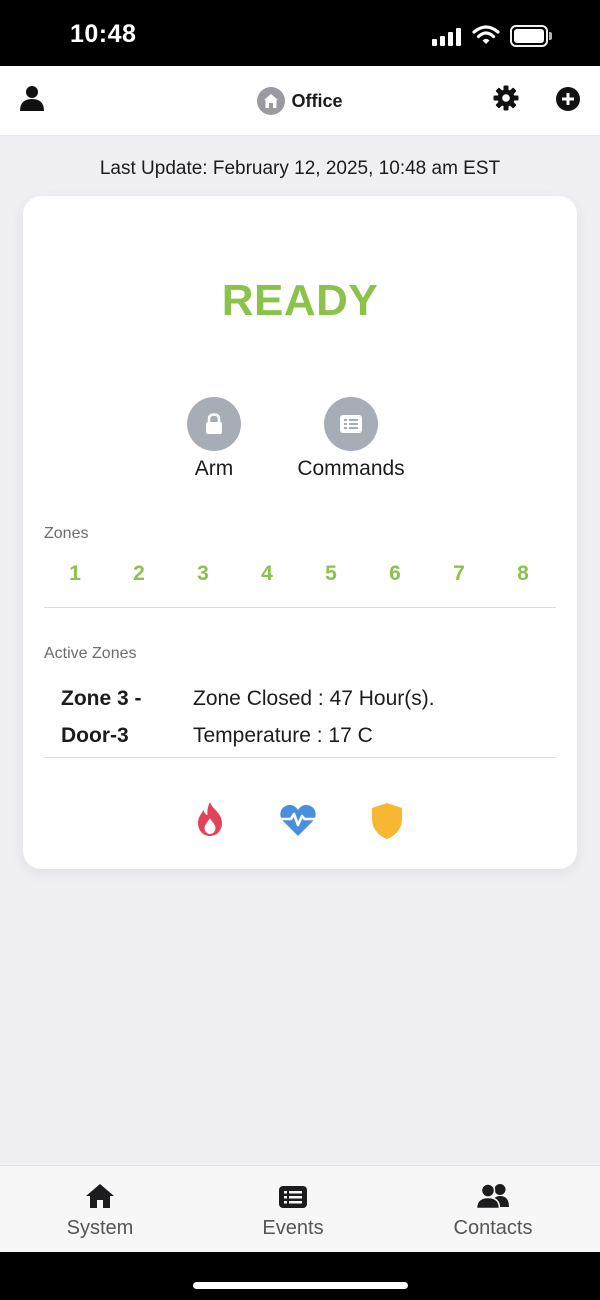  I want to click on nav-system-label: System, so click(100, 1228).